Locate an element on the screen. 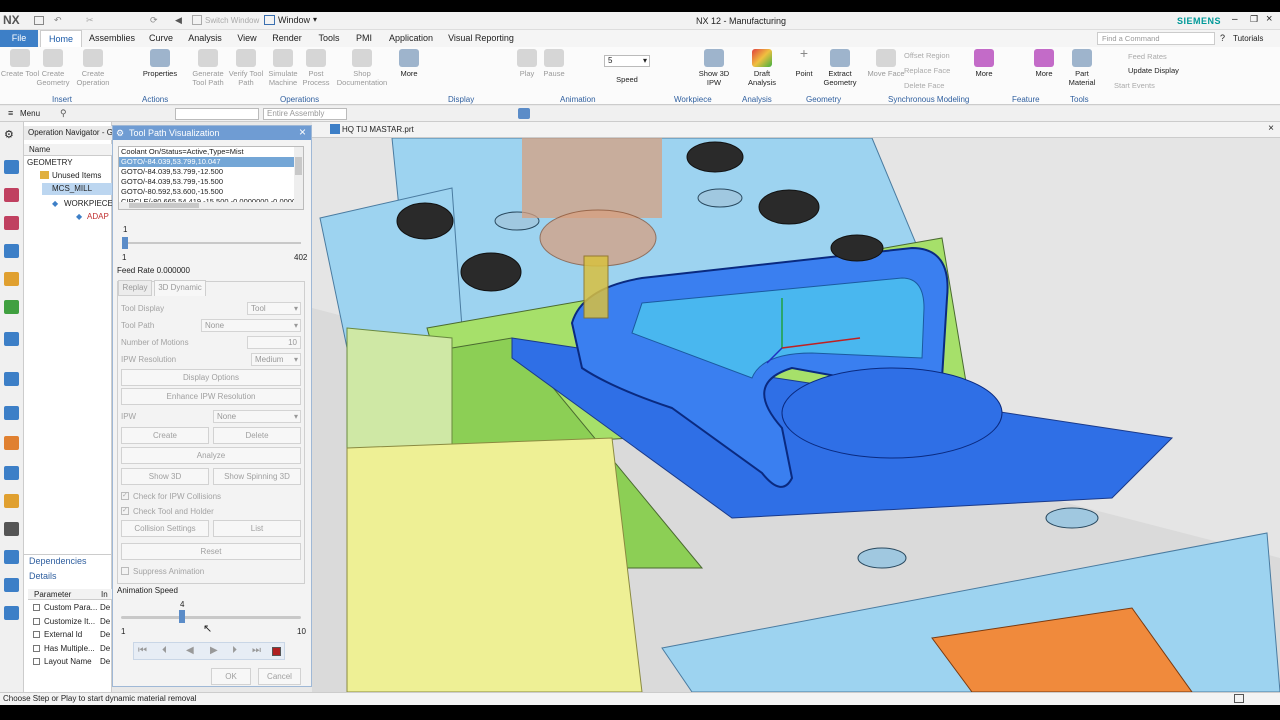  ok-button: OK is located at coordinates (231, 676).